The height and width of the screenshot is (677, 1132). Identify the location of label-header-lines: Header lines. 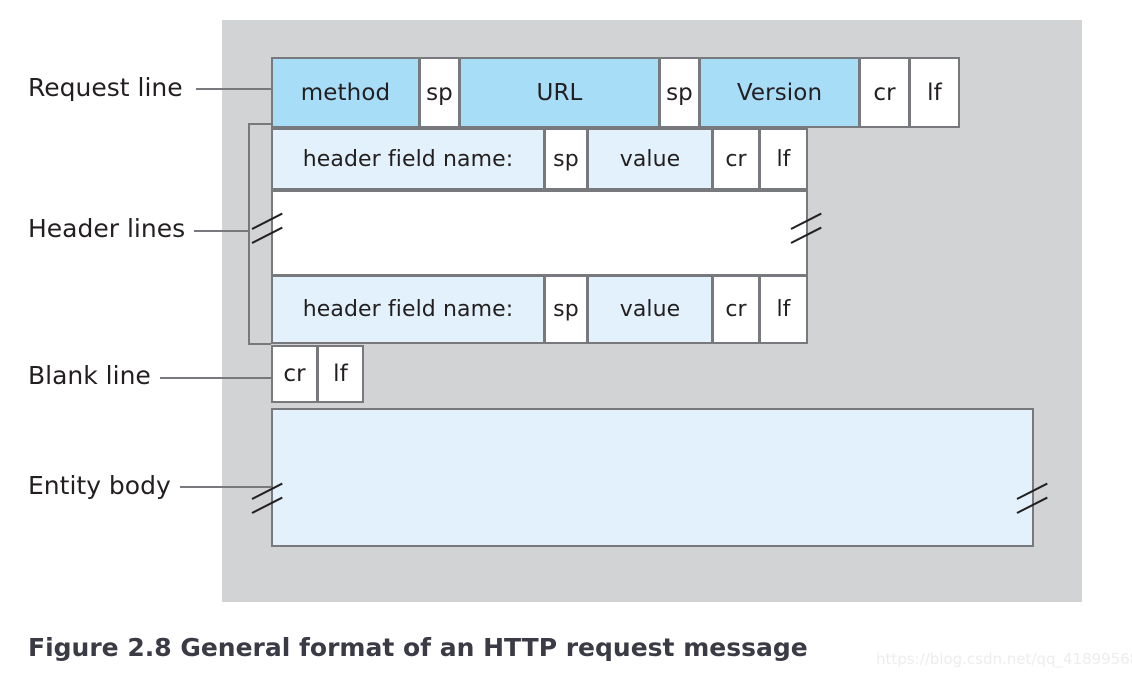
(107, 228).